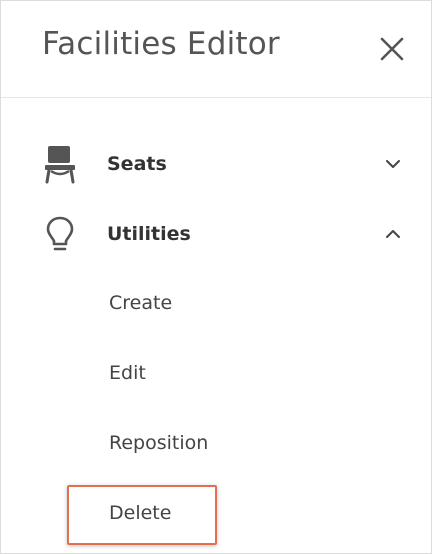  What do you see at coordinates (60, 233) in the screenshot?
I see `lightbulb-icon` at bounding box center [60, 233].